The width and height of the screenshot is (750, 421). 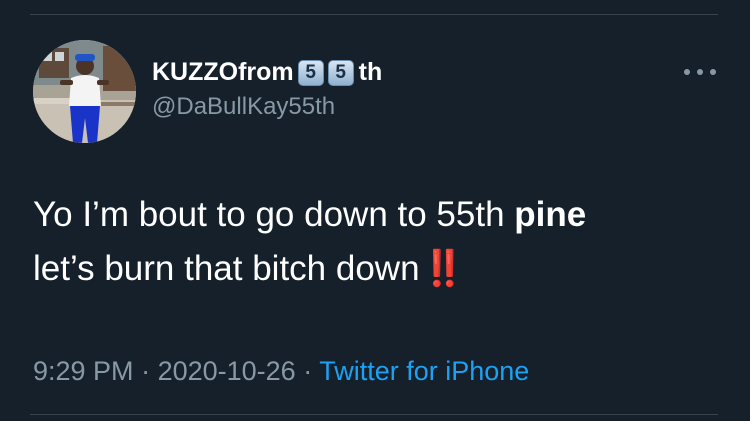 I want to click on top-divider, so click(x=374, y=14).